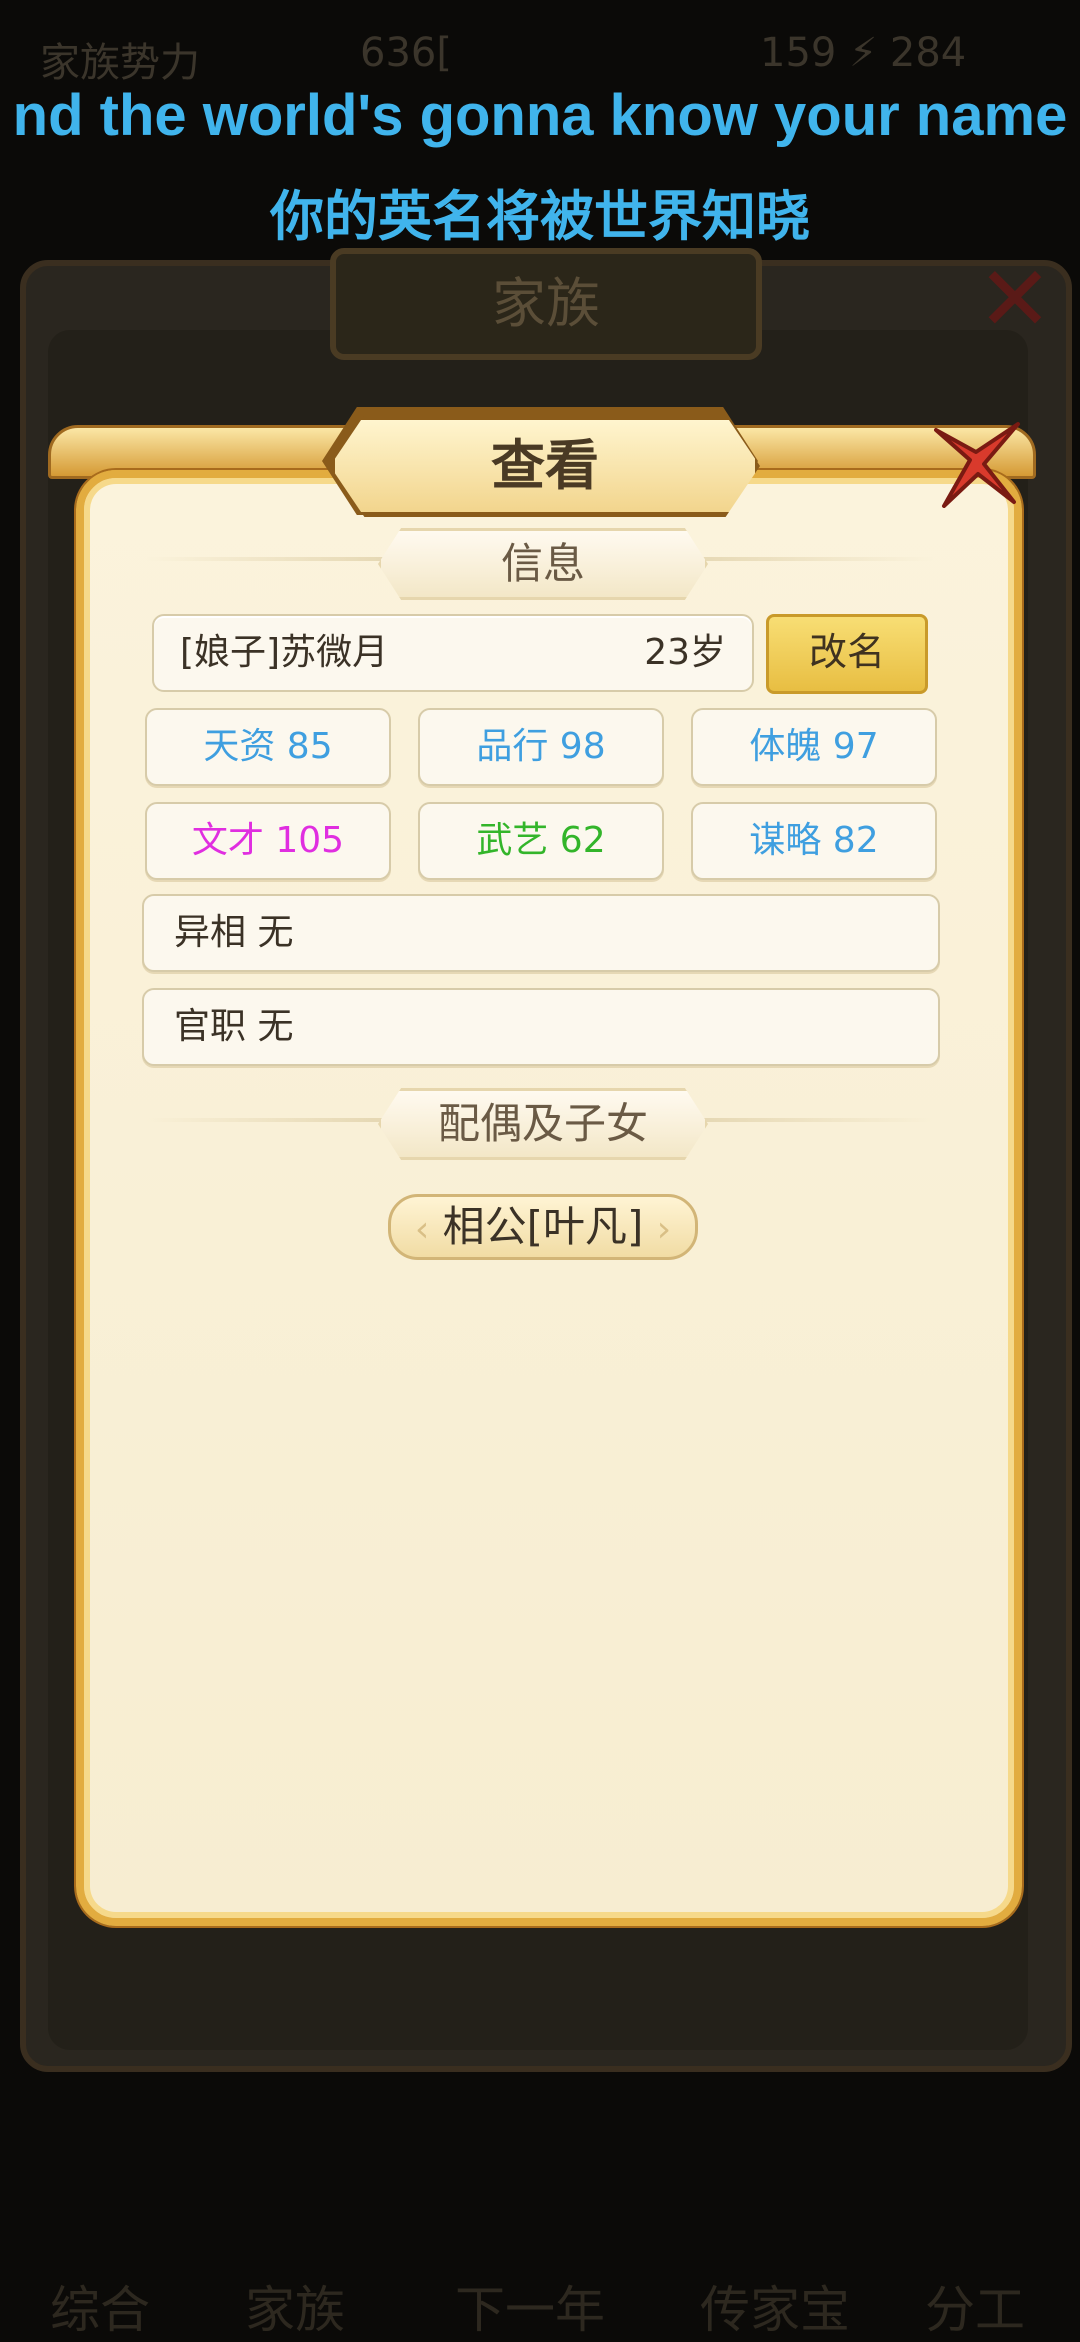 This screenshot has width=1080, height=2342. What do you see at coordinates (863, 53) in the screenshot?
I see `bg-status-right: 159 ⚡ 284` at bounding box center [863, 53].